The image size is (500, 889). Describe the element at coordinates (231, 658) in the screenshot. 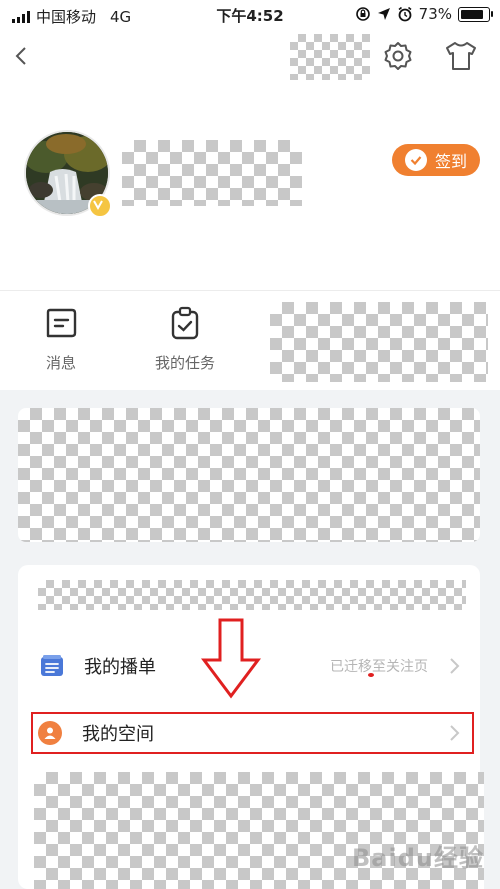

I see `down-arrow-annotation-icon` at that location.